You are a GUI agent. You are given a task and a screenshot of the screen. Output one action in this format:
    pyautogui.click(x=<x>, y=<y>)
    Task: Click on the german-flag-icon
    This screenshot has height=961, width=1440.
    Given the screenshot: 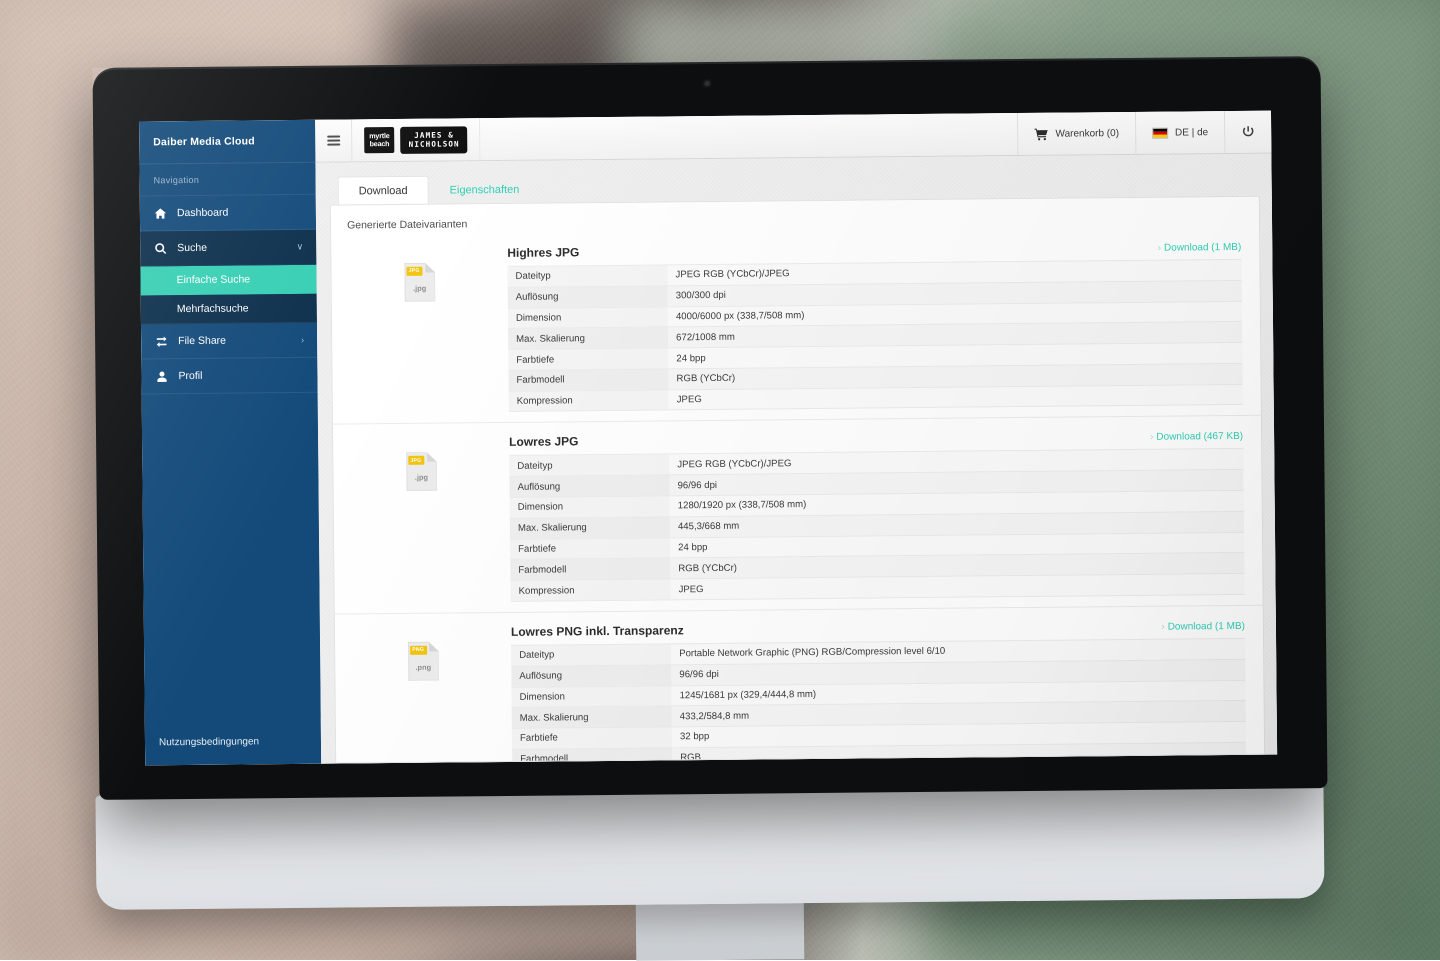 What is the action you would take?
    pyautogui.click(x=1160, y=133)
    